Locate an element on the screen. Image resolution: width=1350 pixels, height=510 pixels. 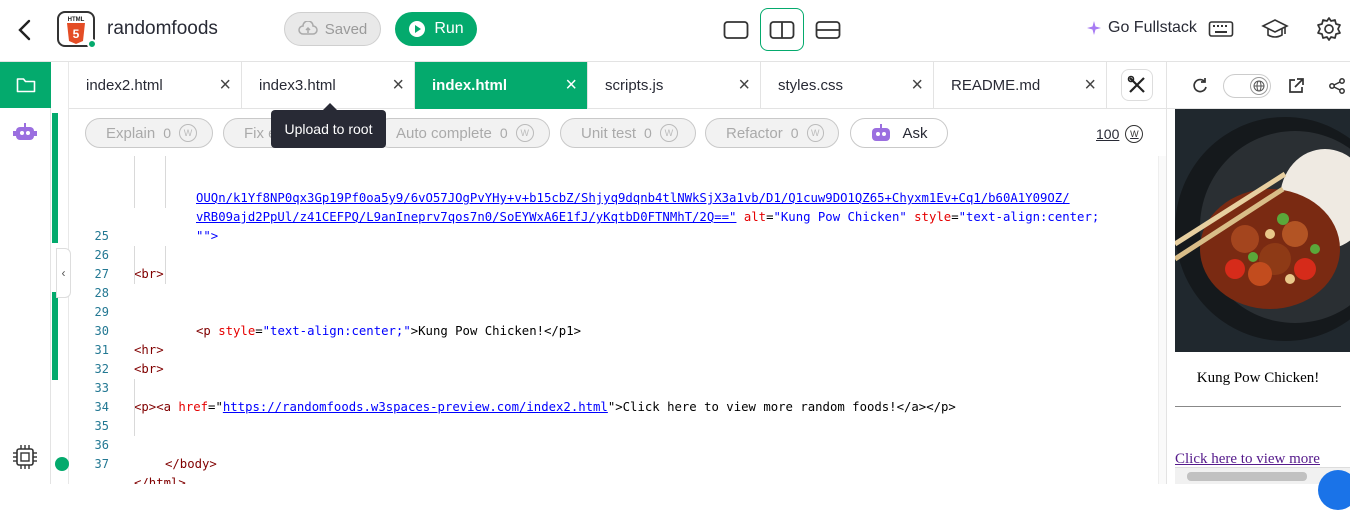
tab-index-html: index.html × is located at coordinates (501, 85).